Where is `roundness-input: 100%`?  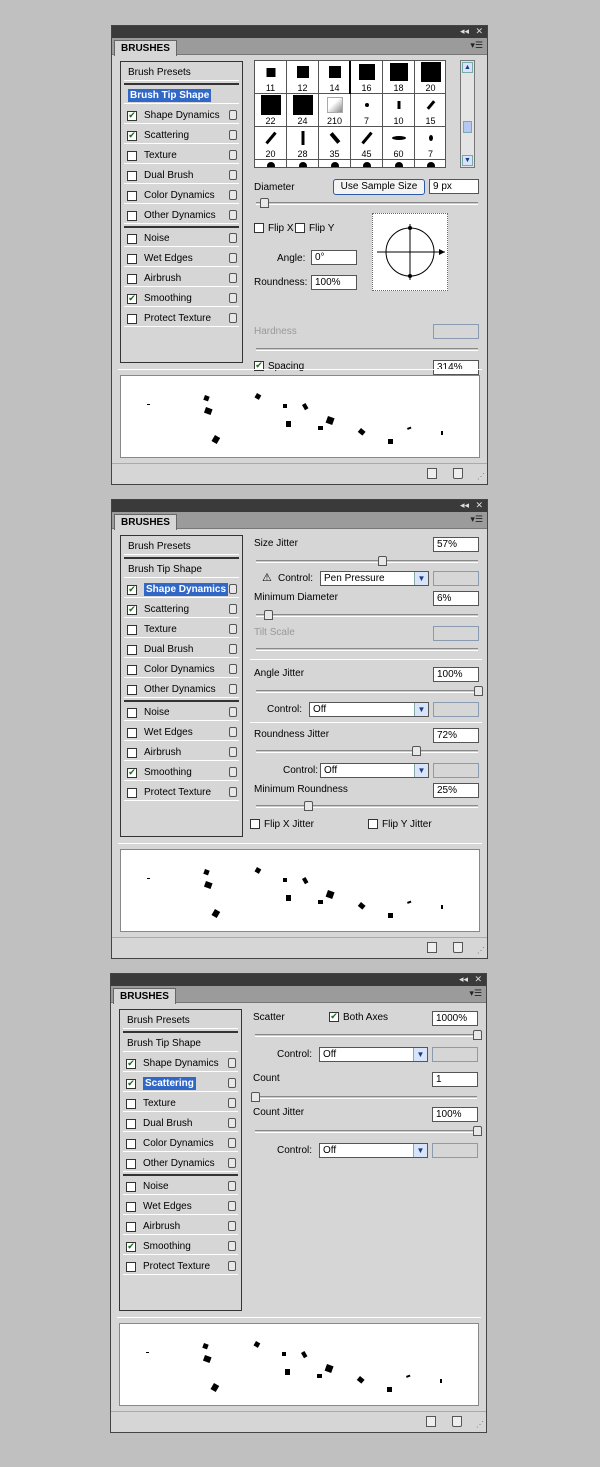
roundness-input: 100% is located at coordinates (334, 282).